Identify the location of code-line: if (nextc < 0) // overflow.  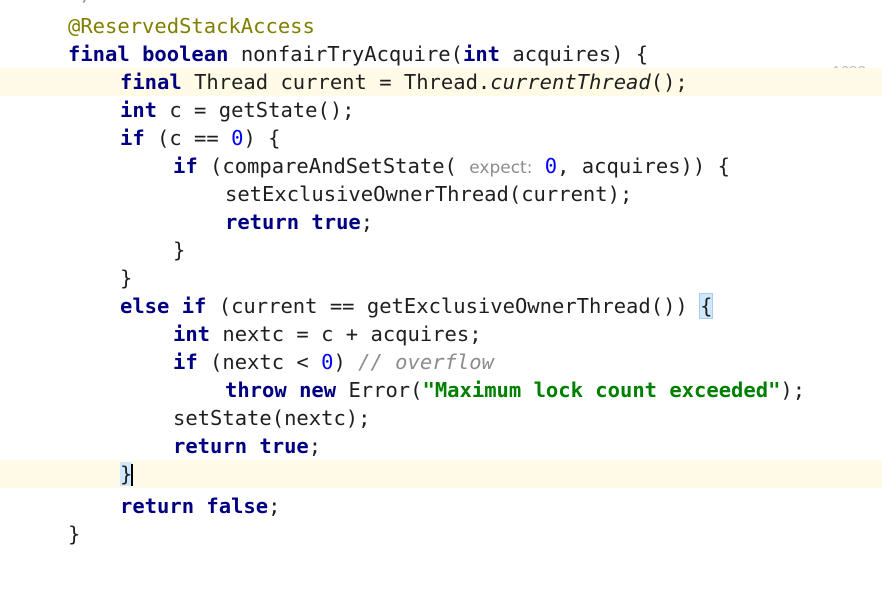
(441, 362).